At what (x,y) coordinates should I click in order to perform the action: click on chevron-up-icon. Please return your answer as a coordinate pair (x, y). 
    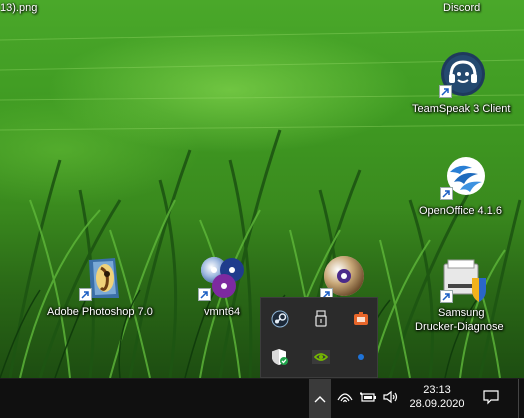
    Looking at the image, I should click on (320, 399).